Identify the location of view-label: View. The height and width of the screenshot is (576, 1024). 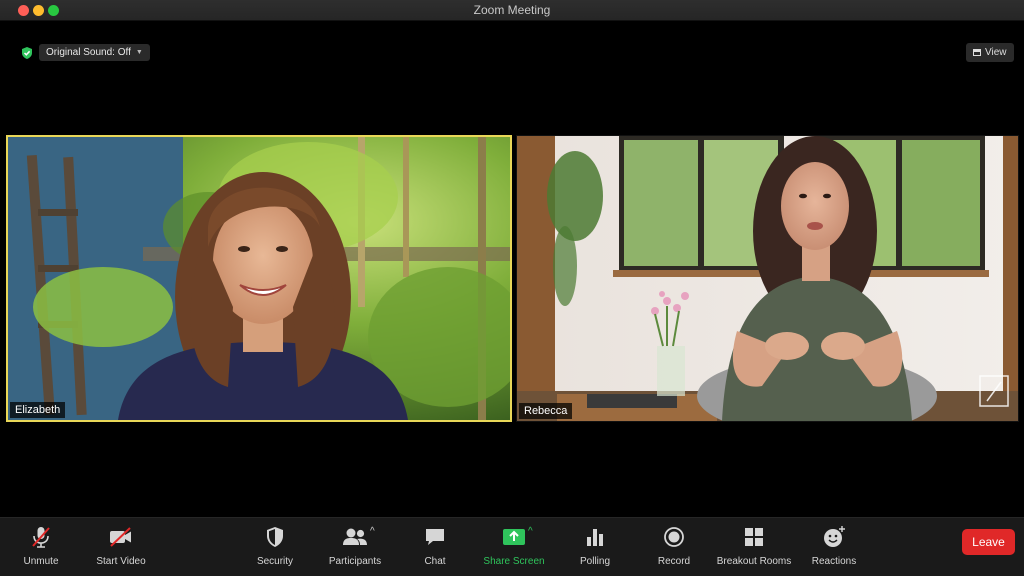
(996, 52).